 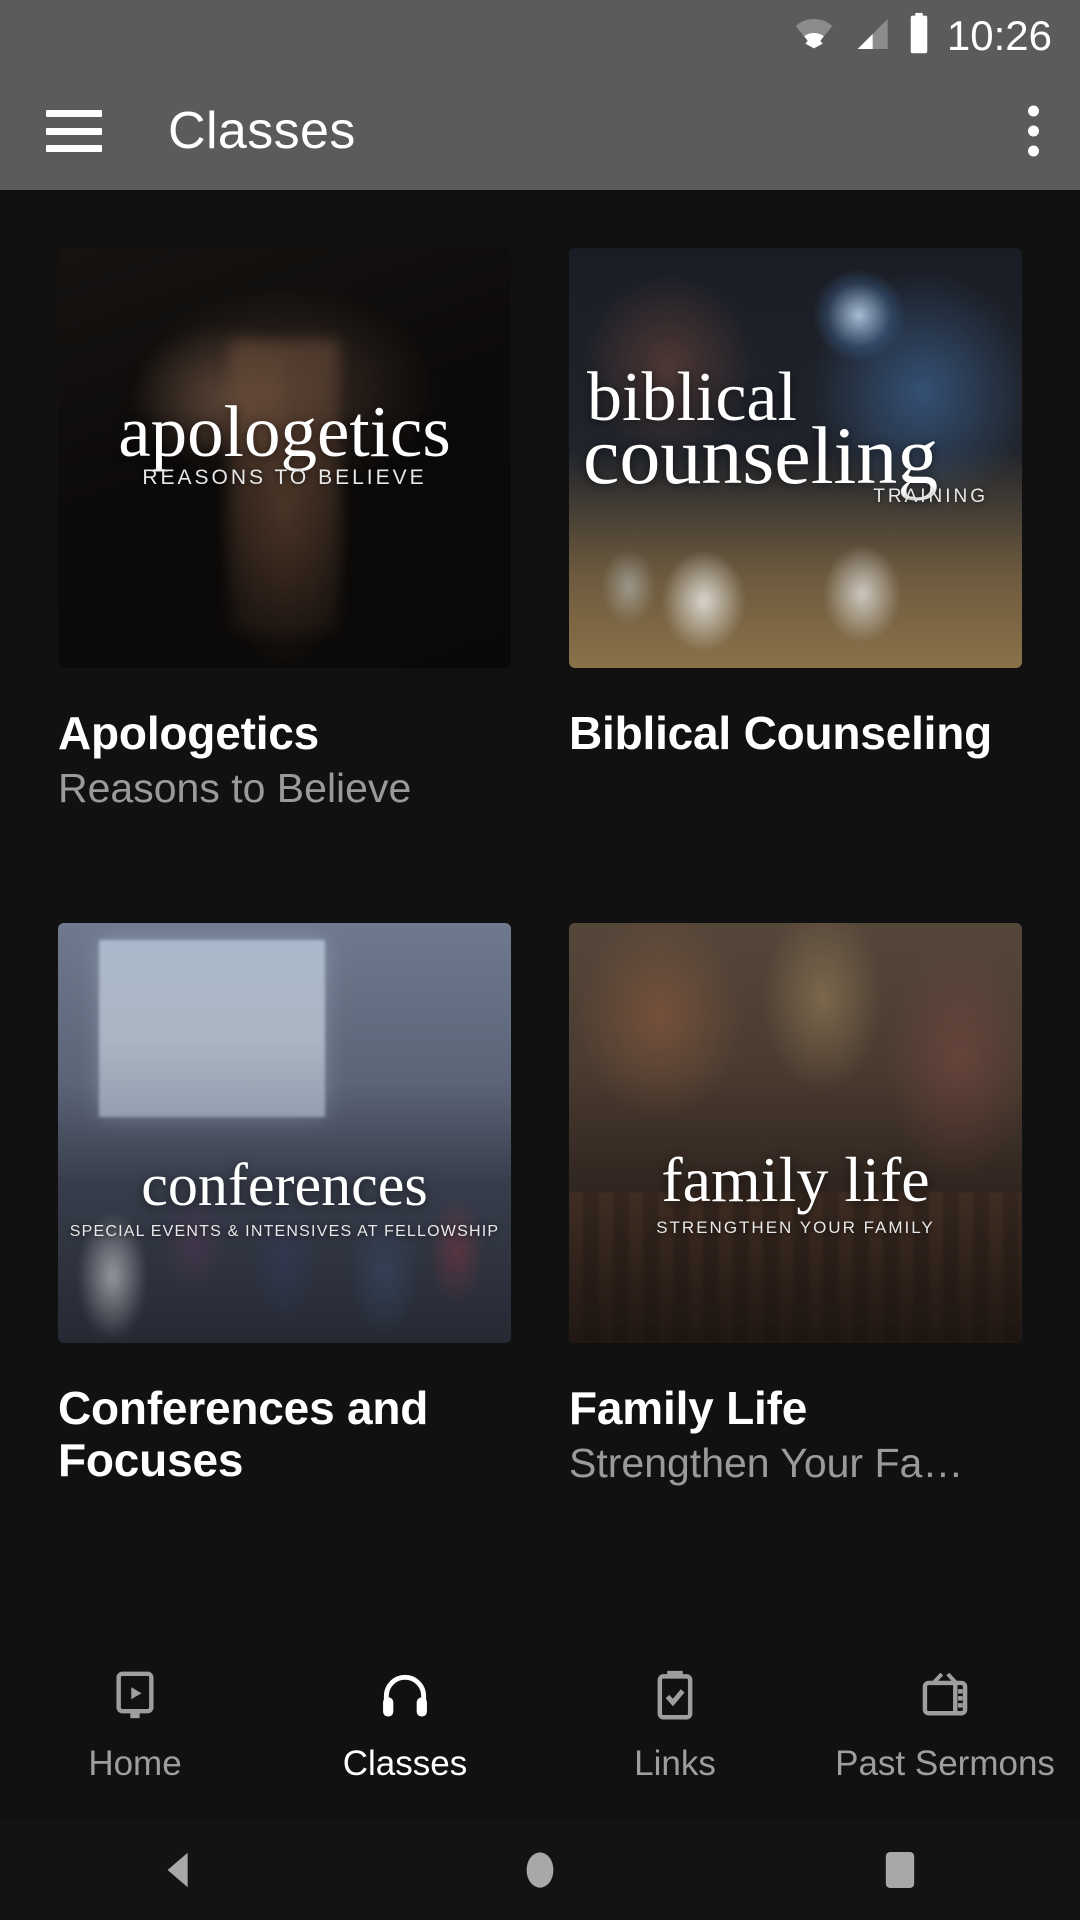 I want to click on status-bar-icons, so click(x=862, y=36).